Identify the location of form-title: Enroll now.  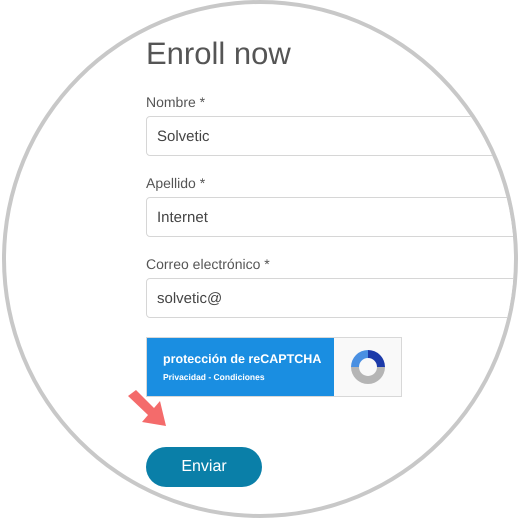
(219, 54).